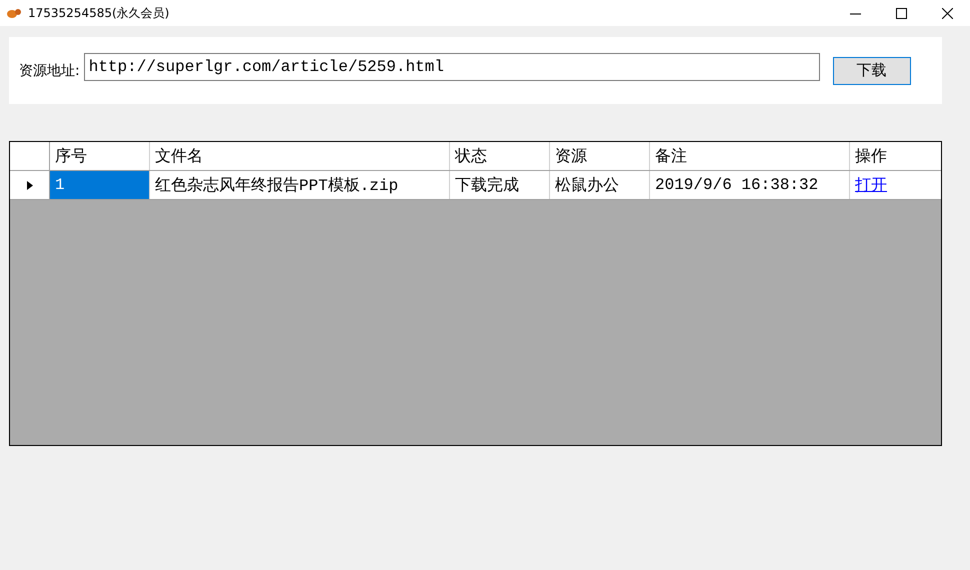 Image resolution: width=970 pixels, height=570 pixels. What do you see at coordinates (49, 71) in the screenshot?
I see `address-label: 资源地址:` at bounding box center [49, 71].